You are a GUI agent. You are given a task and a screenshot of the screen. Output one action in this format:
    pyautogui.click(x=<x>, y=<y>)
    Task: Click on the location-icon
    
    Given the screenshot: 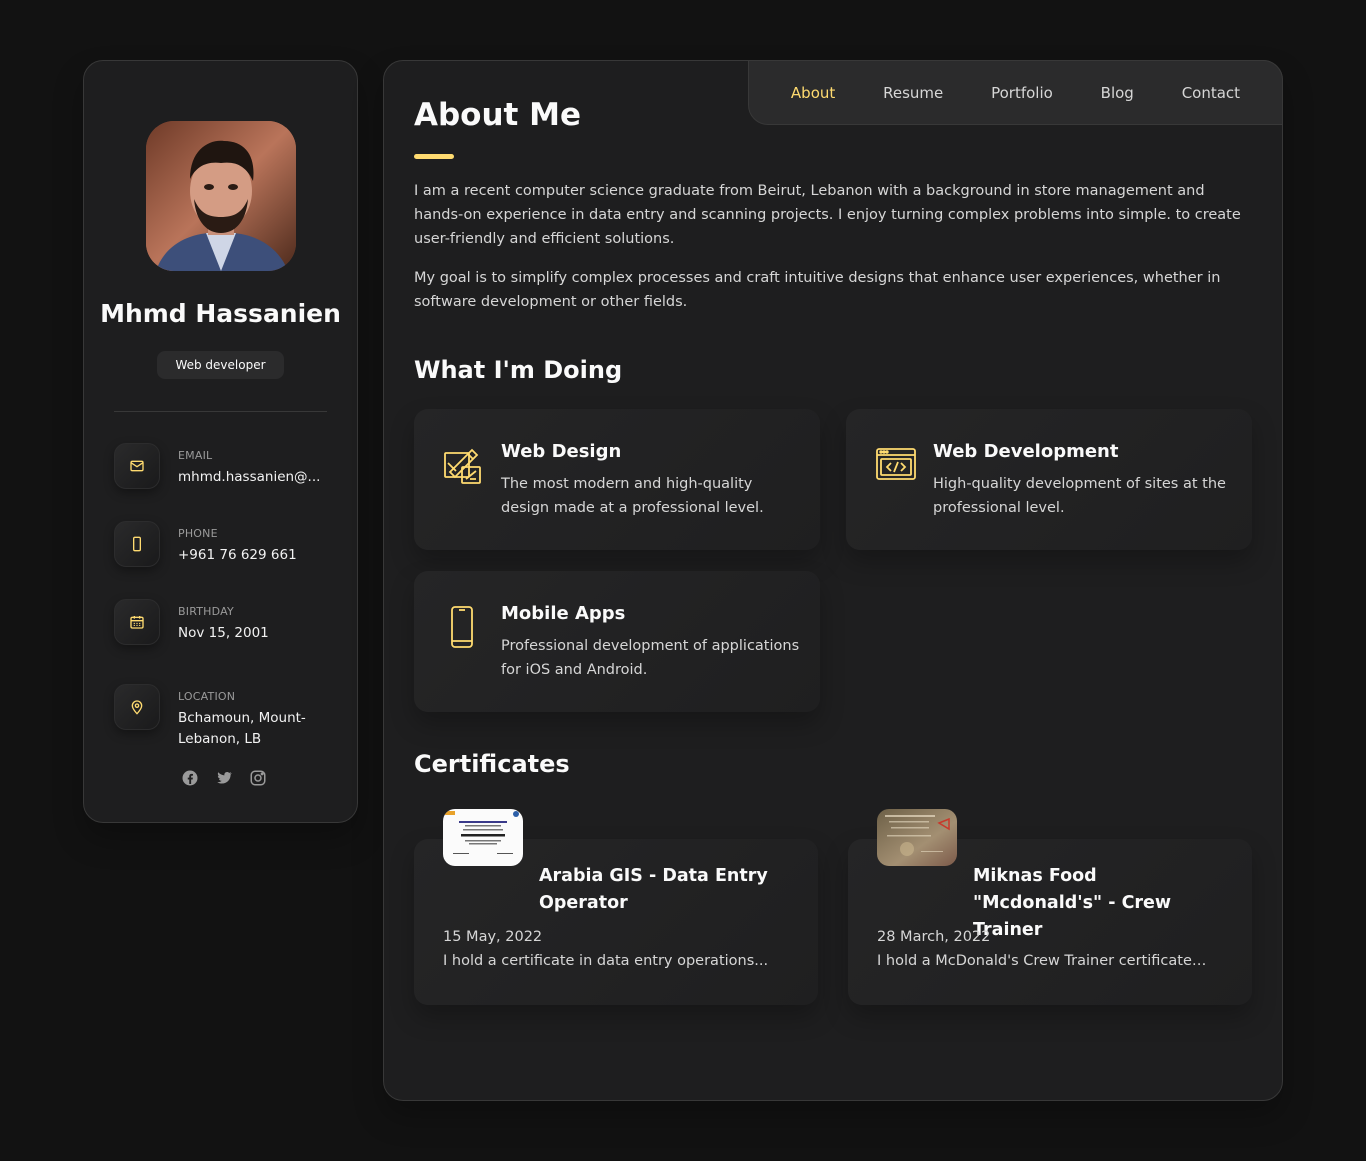 What is the action you would take?
    pyautogui.click(x=137, y=707)
    